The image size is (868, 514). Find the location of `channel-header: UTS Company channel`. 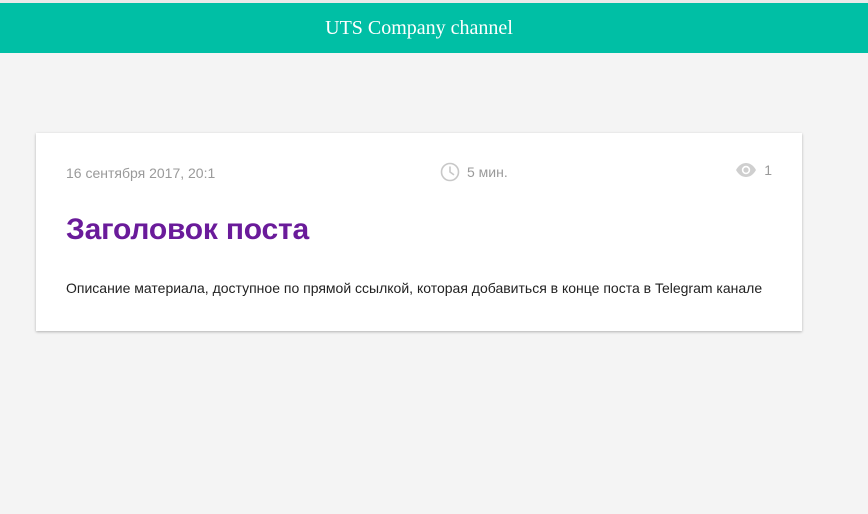

channel-header: UTS Company channel is located at coordinates (434, 28).